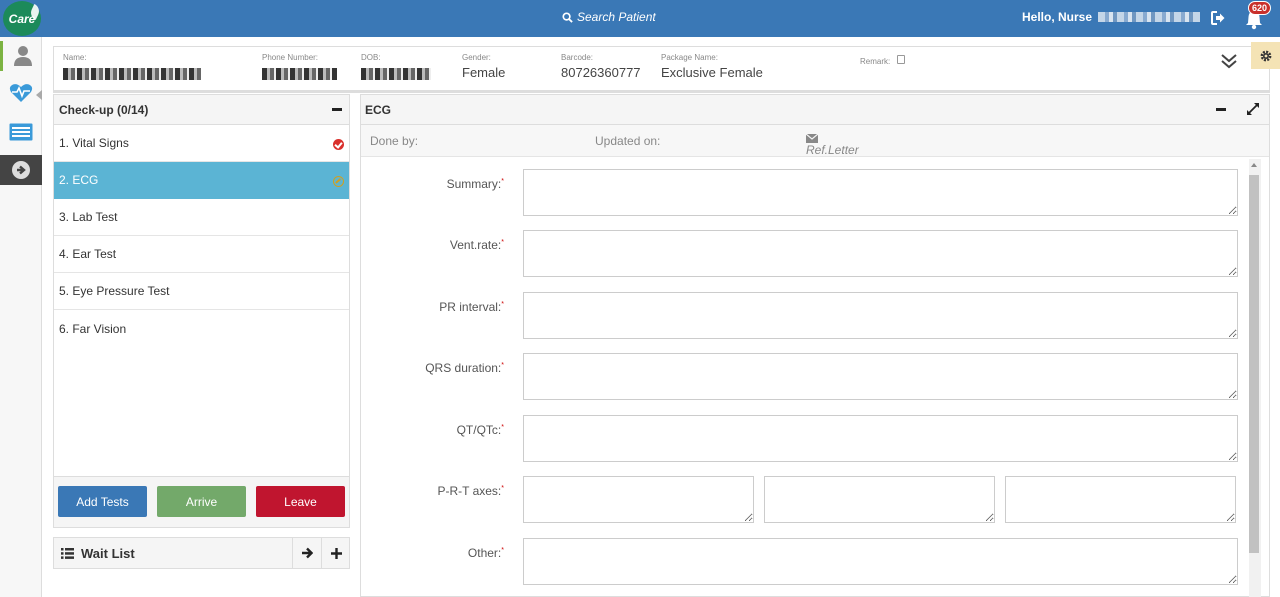 This screenshot has height=597, width=1280. What do you see at coordinates (201, 254) in the screenshot?
I see `checkup-item-ear-test: 4. Ear Test` at bounding box center [201, 254].